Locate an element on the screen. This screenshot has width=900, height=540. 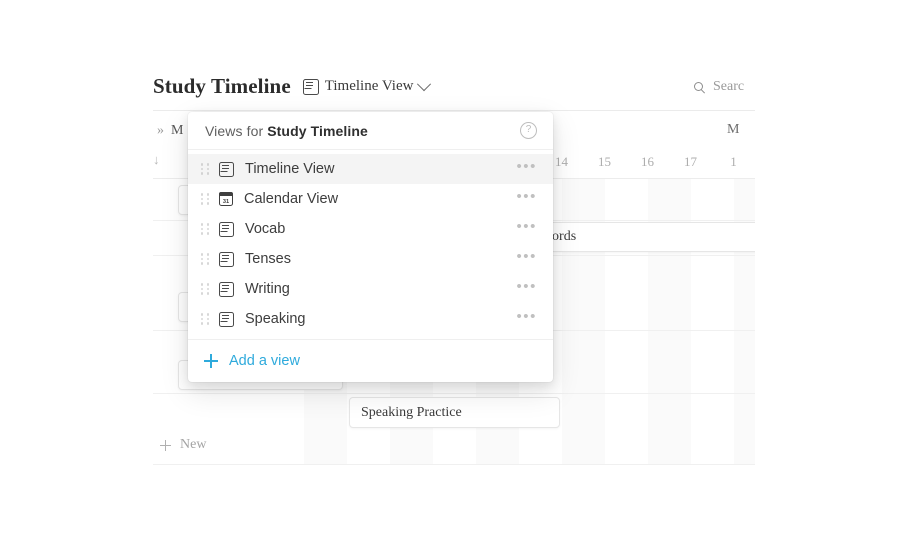
view-row-calendar-view: 31 Calendar View ••• is located at coordinates (370, 199).